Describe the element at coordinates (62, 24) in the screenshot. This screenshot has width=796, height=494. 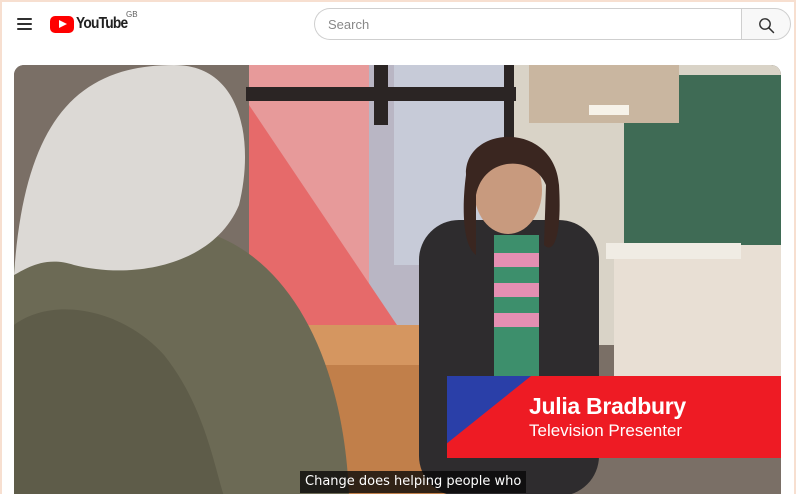
I see `youtube-play-icon` at that location.